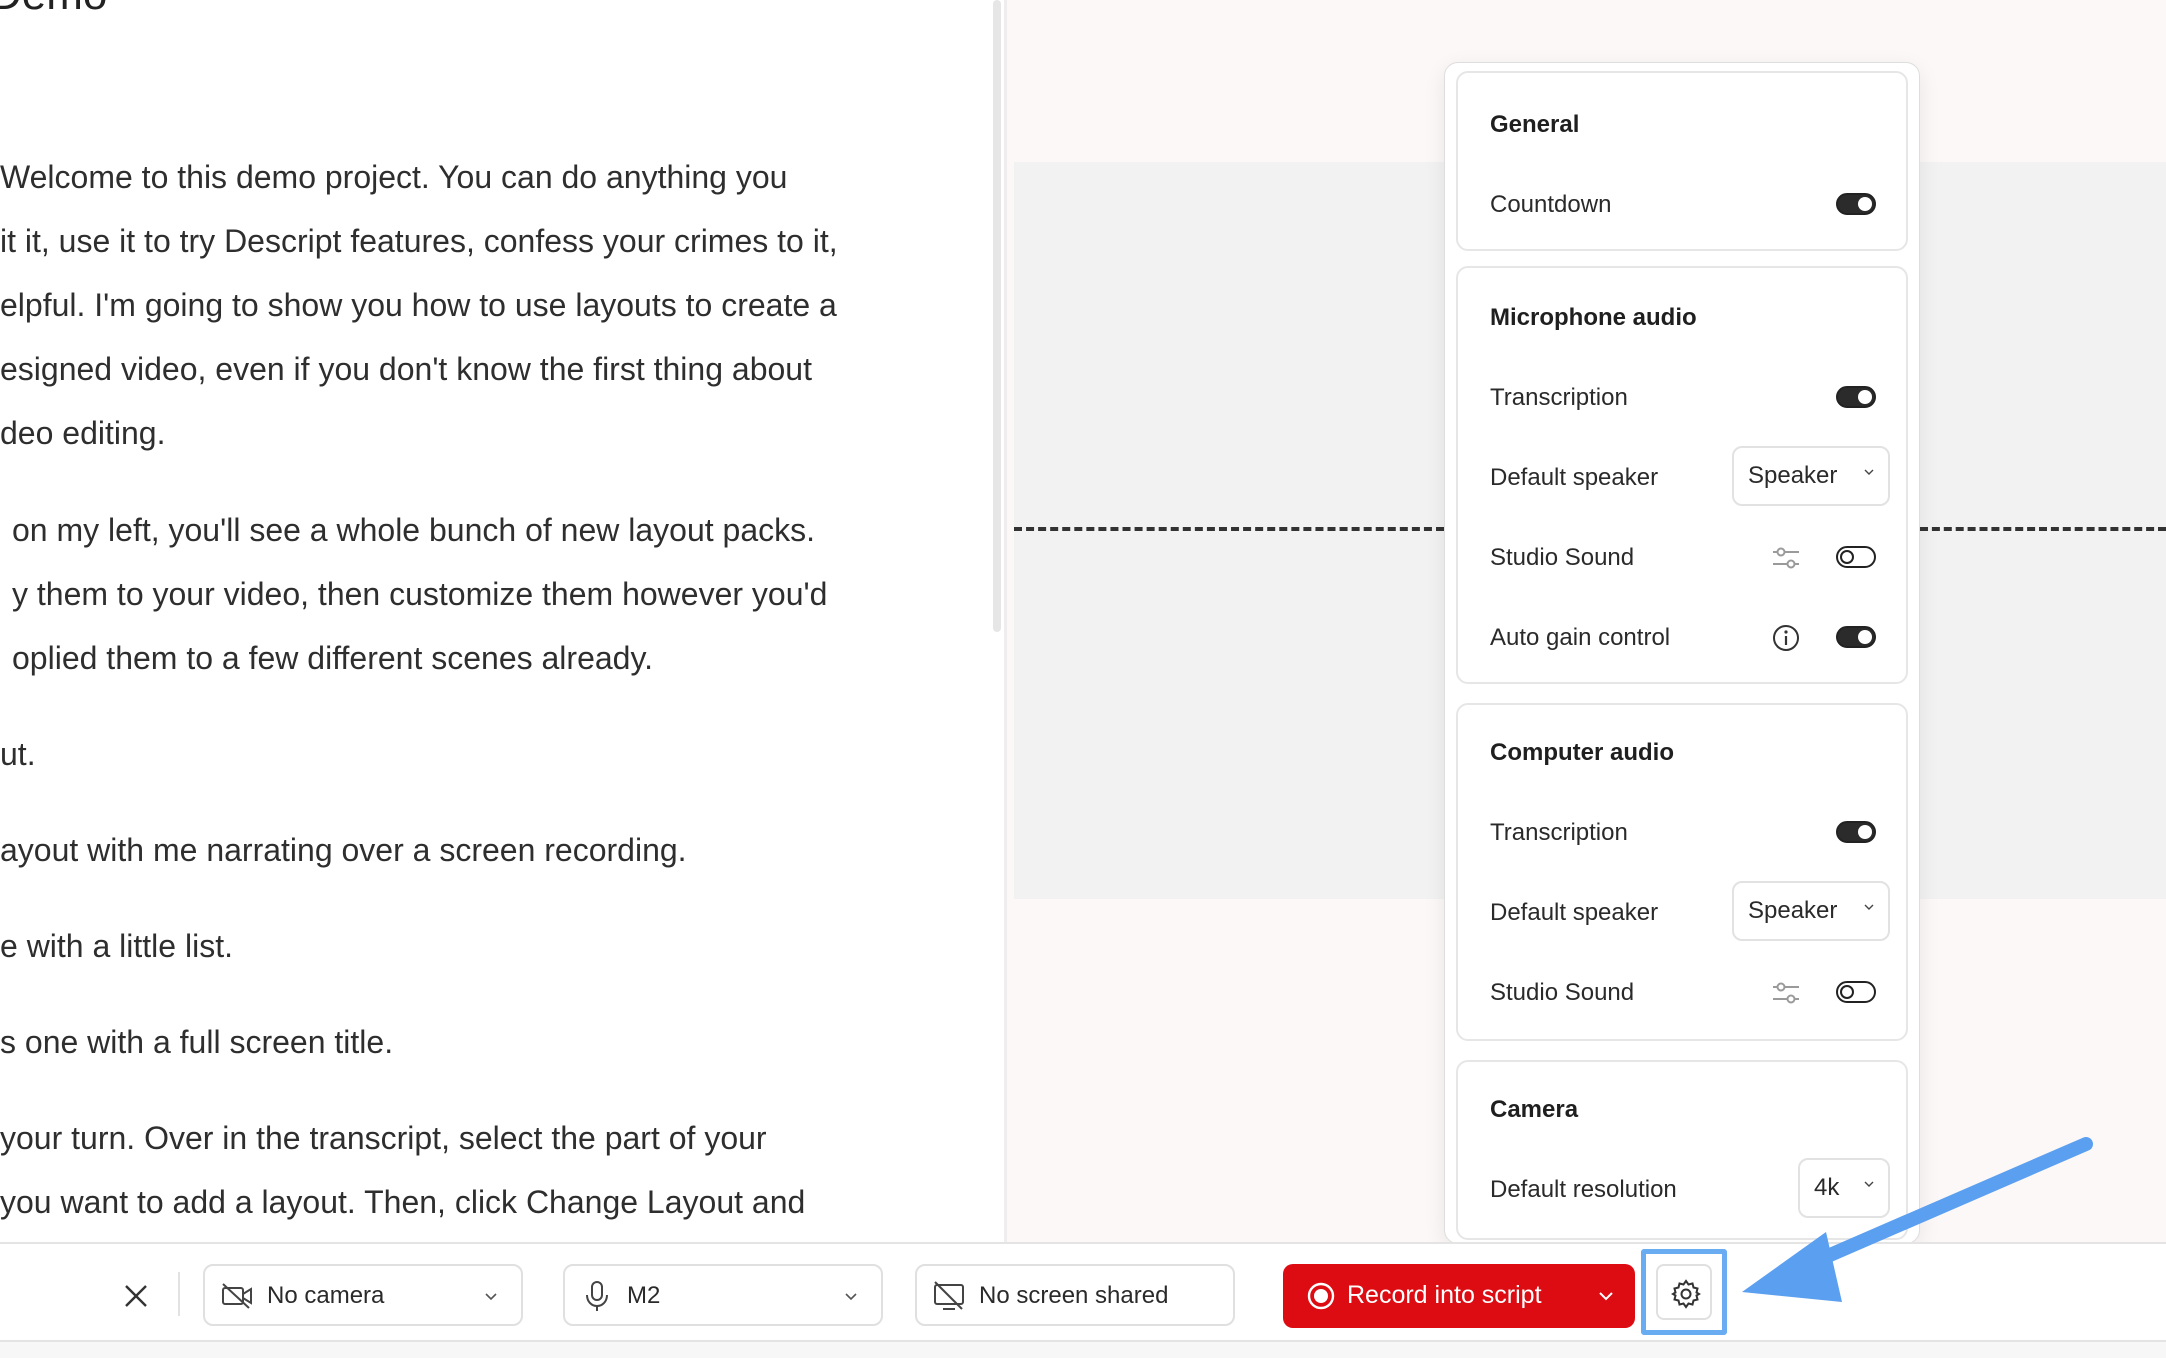 The image size is (2166, 1358). What do you see at coordinates (1856, 637) in the screenshot?
I see `auto-gain-toggle` at bounding box center [1856, 637].